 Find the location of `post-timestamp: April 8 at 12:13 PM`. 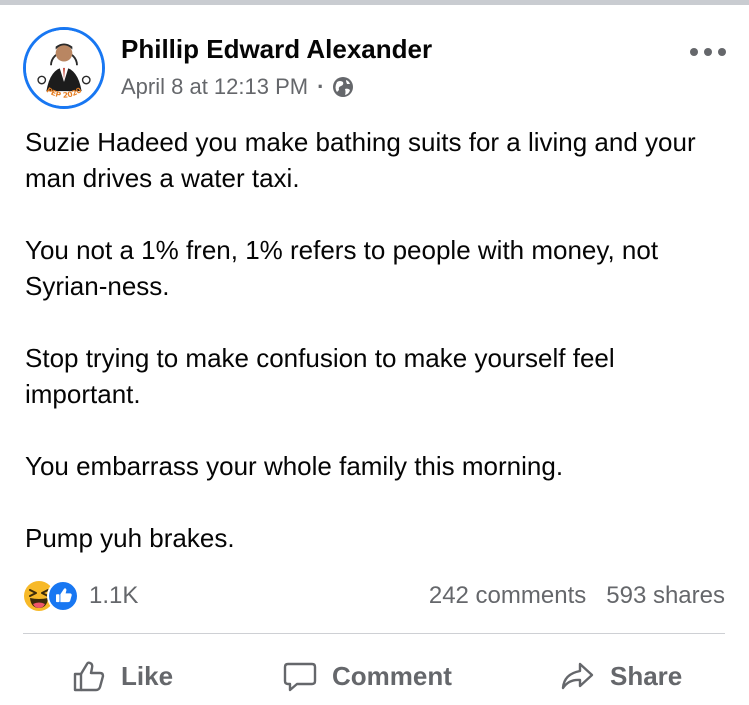

post-timestamp: April 8 at 12:13 PM is located at coordinates (214, 87).